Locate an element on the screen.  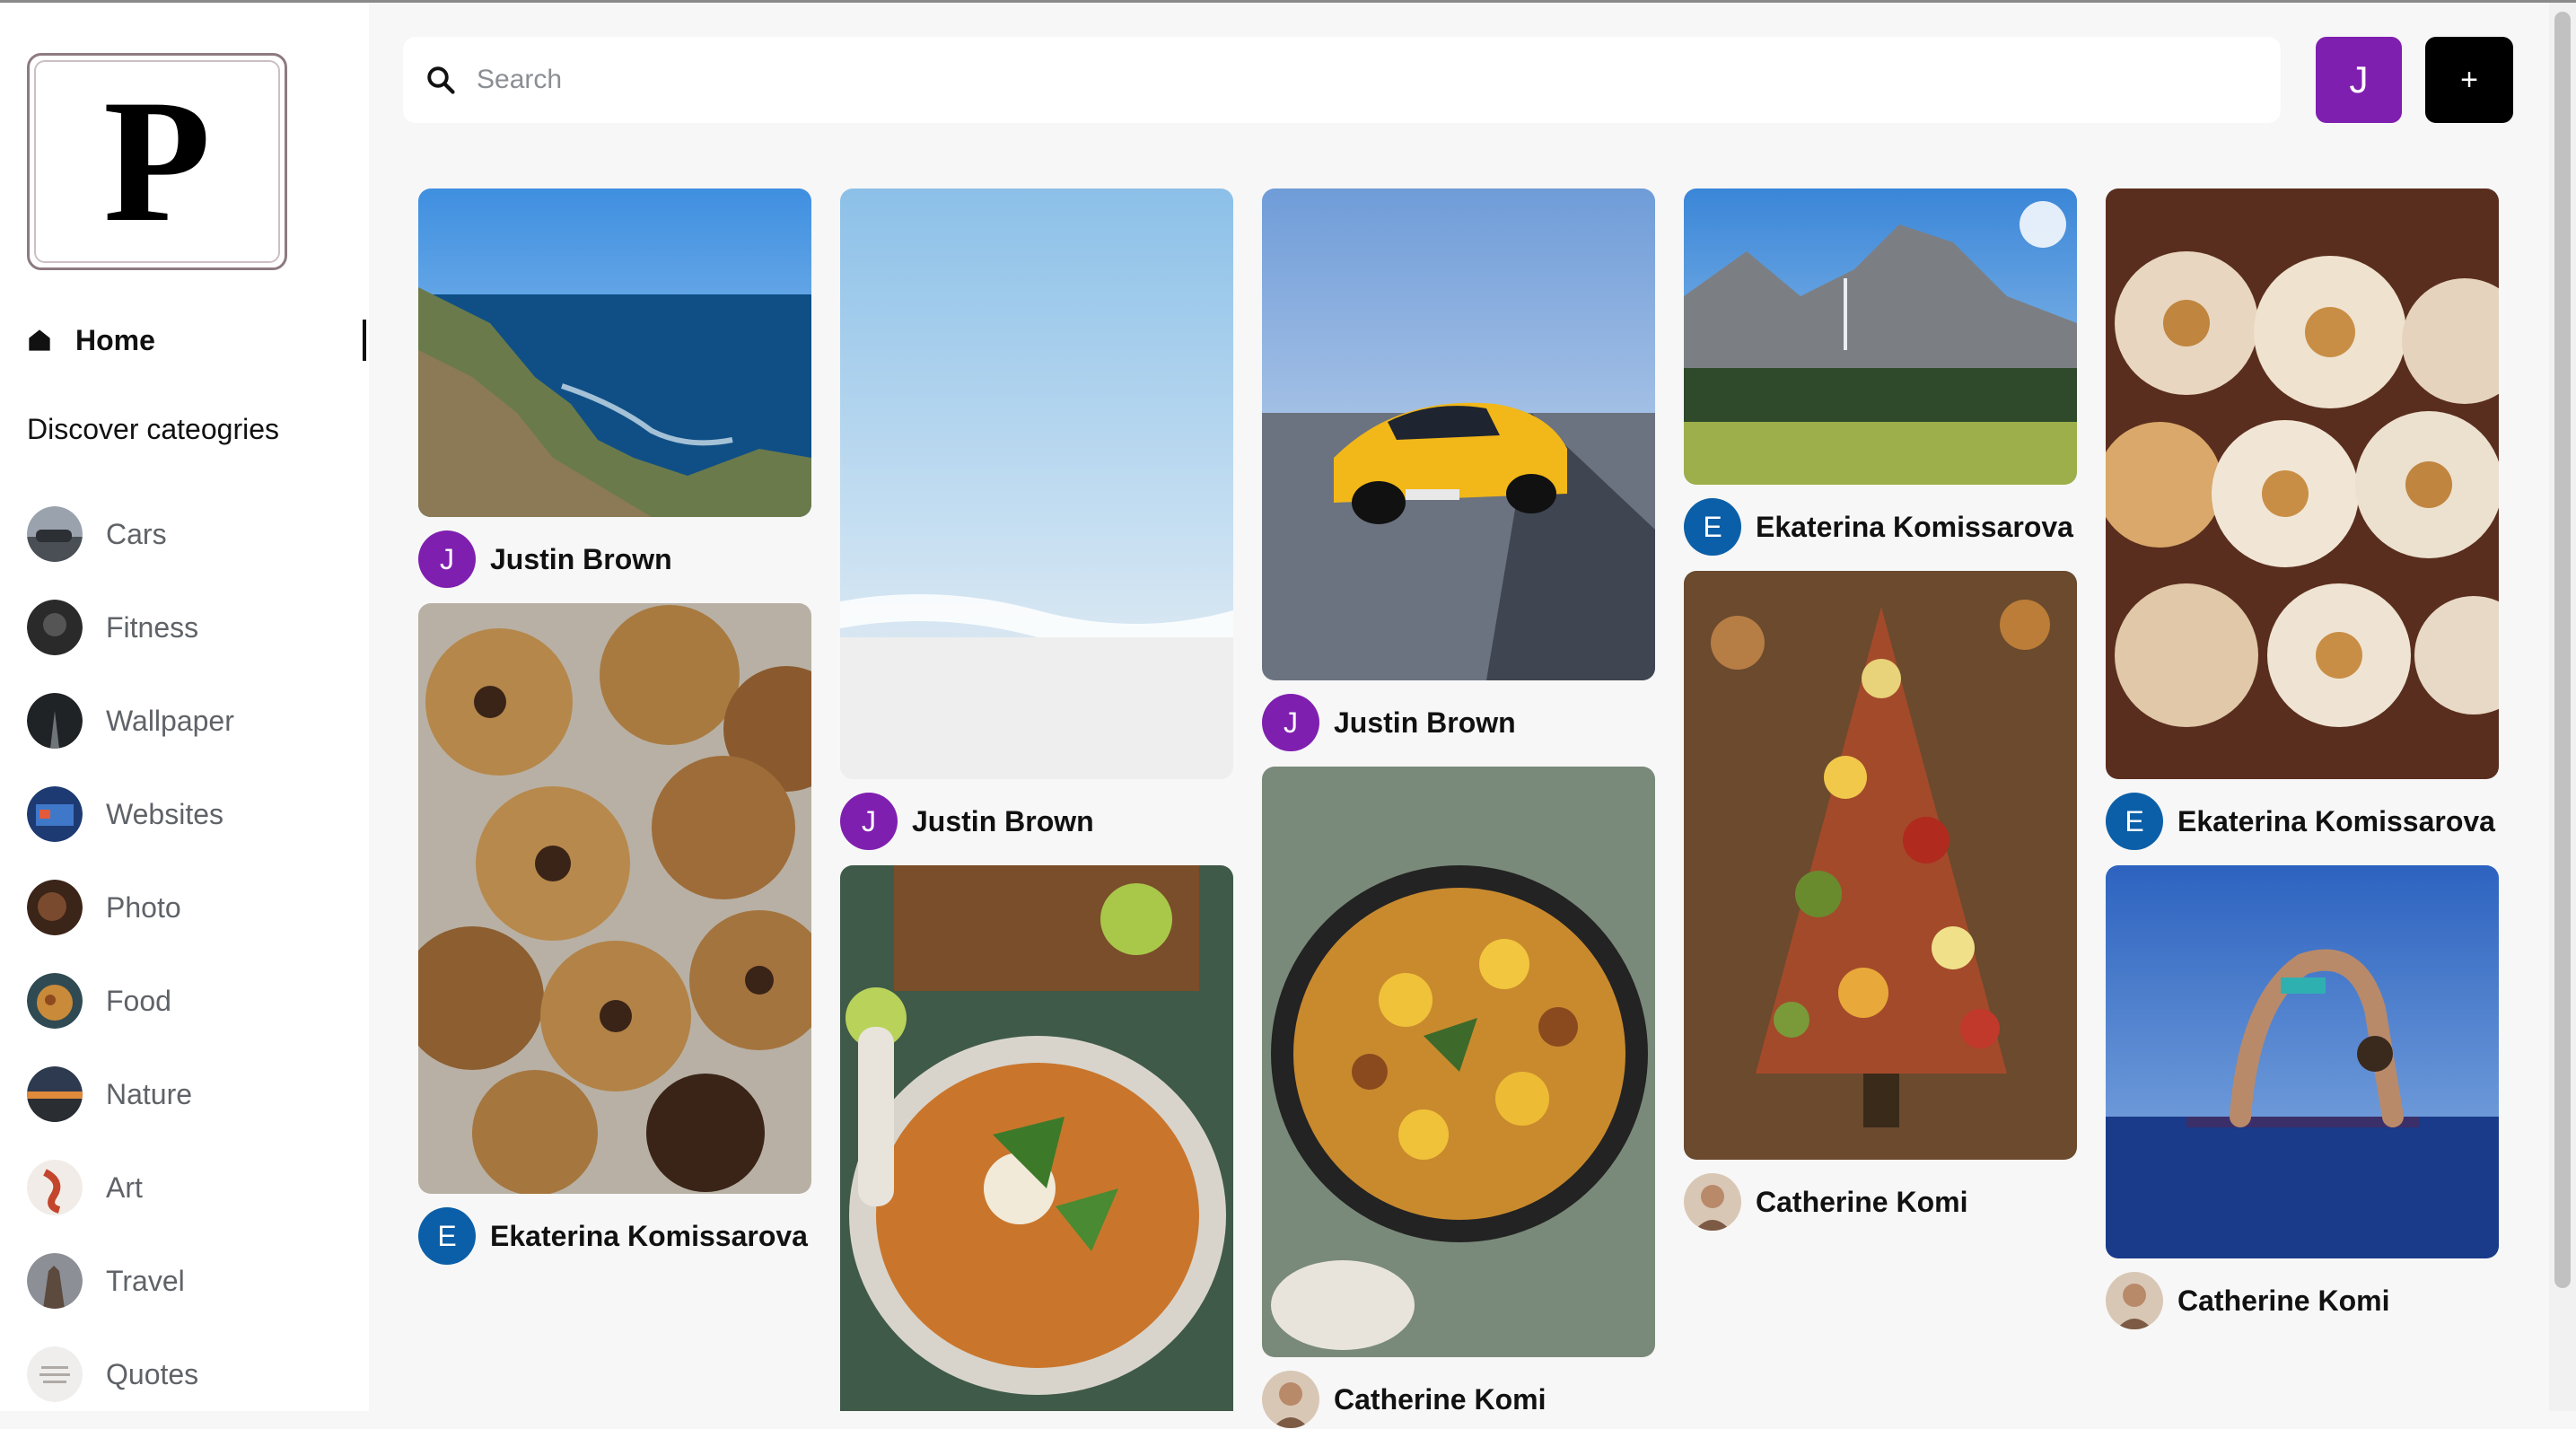
search-icon is located at coordinates (441, 80).